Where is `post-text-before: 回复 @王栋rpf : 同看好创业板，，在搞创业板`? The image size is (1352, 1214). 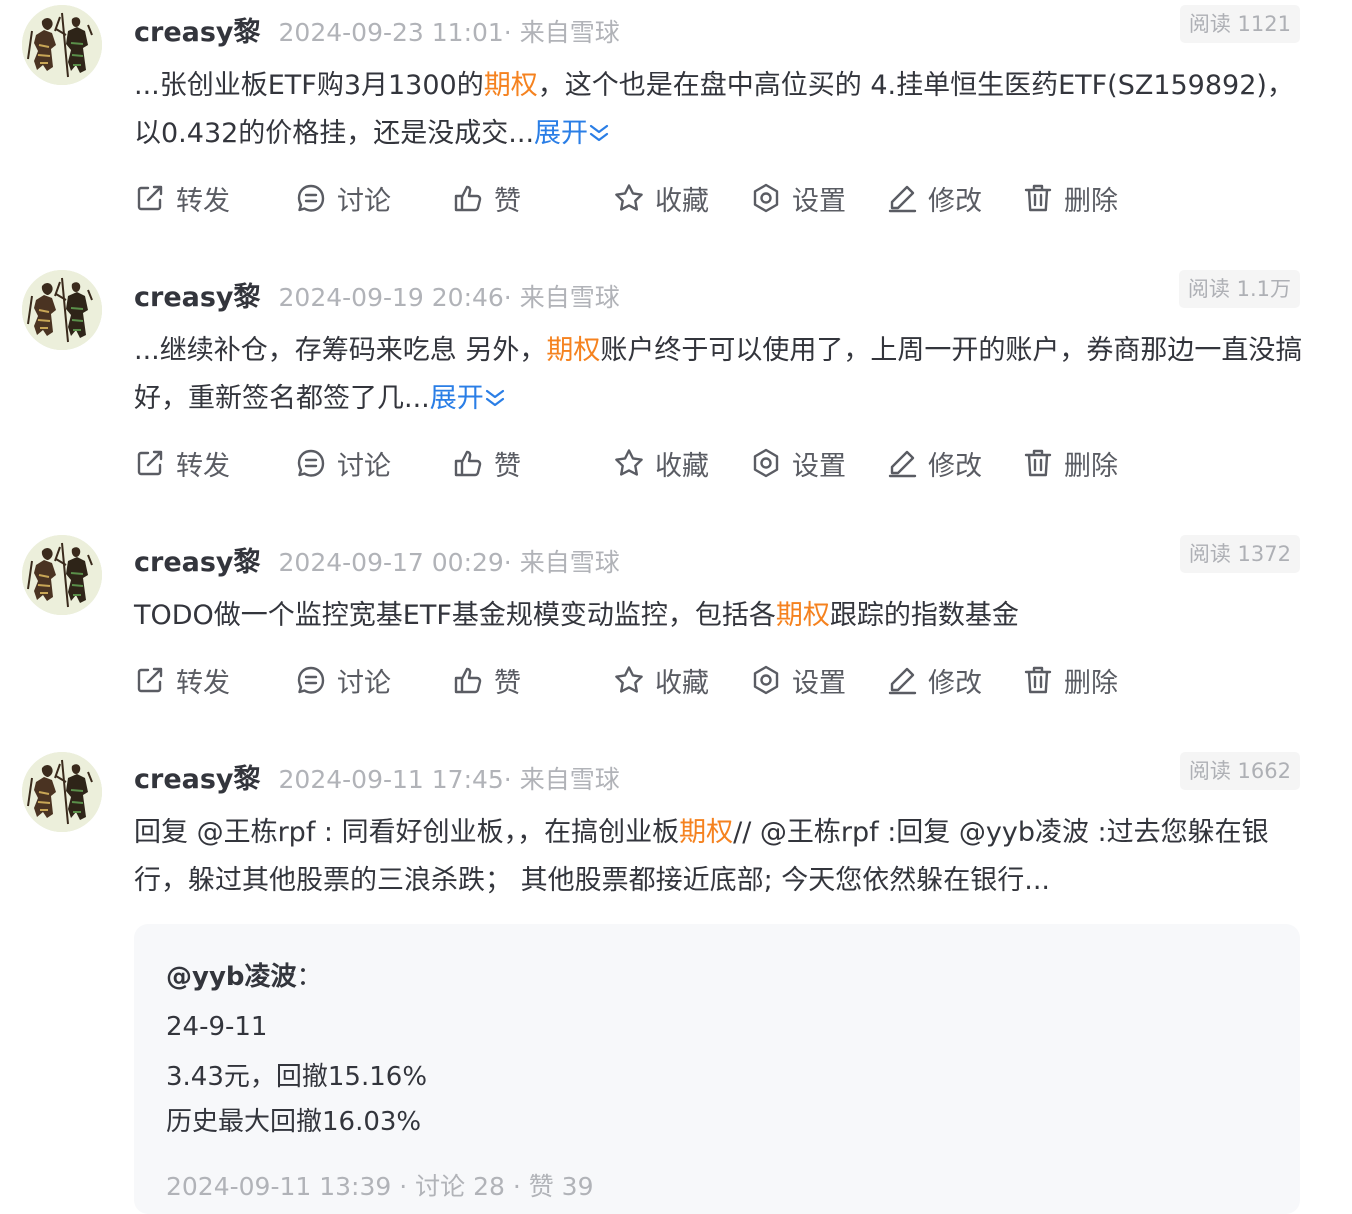 post-text-before: 回复 @王栋rpf : 同看好创业板，，在搞创业板 is located at coordinates (407, 832).